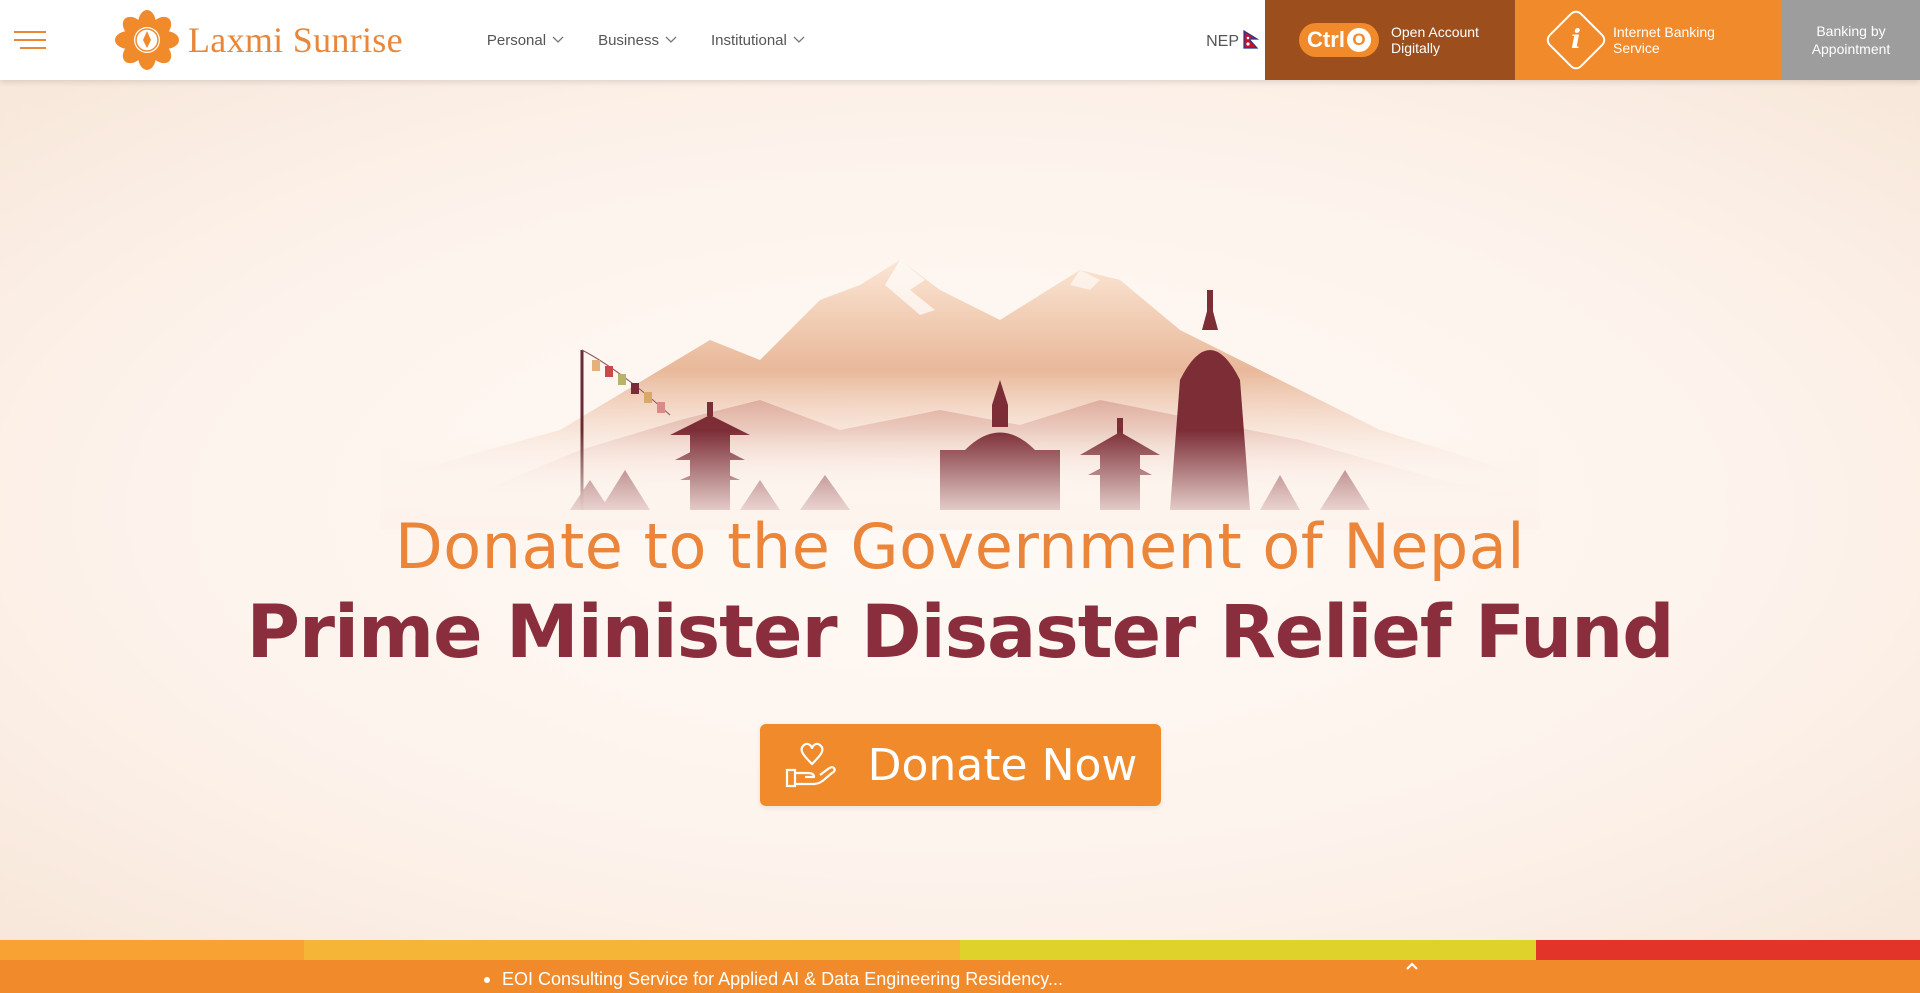 The height and width of the screenshot is (993, 1920). Describe the element at coordinates (487, 979) in the screenshot. I see `bullet-icon` at that location.